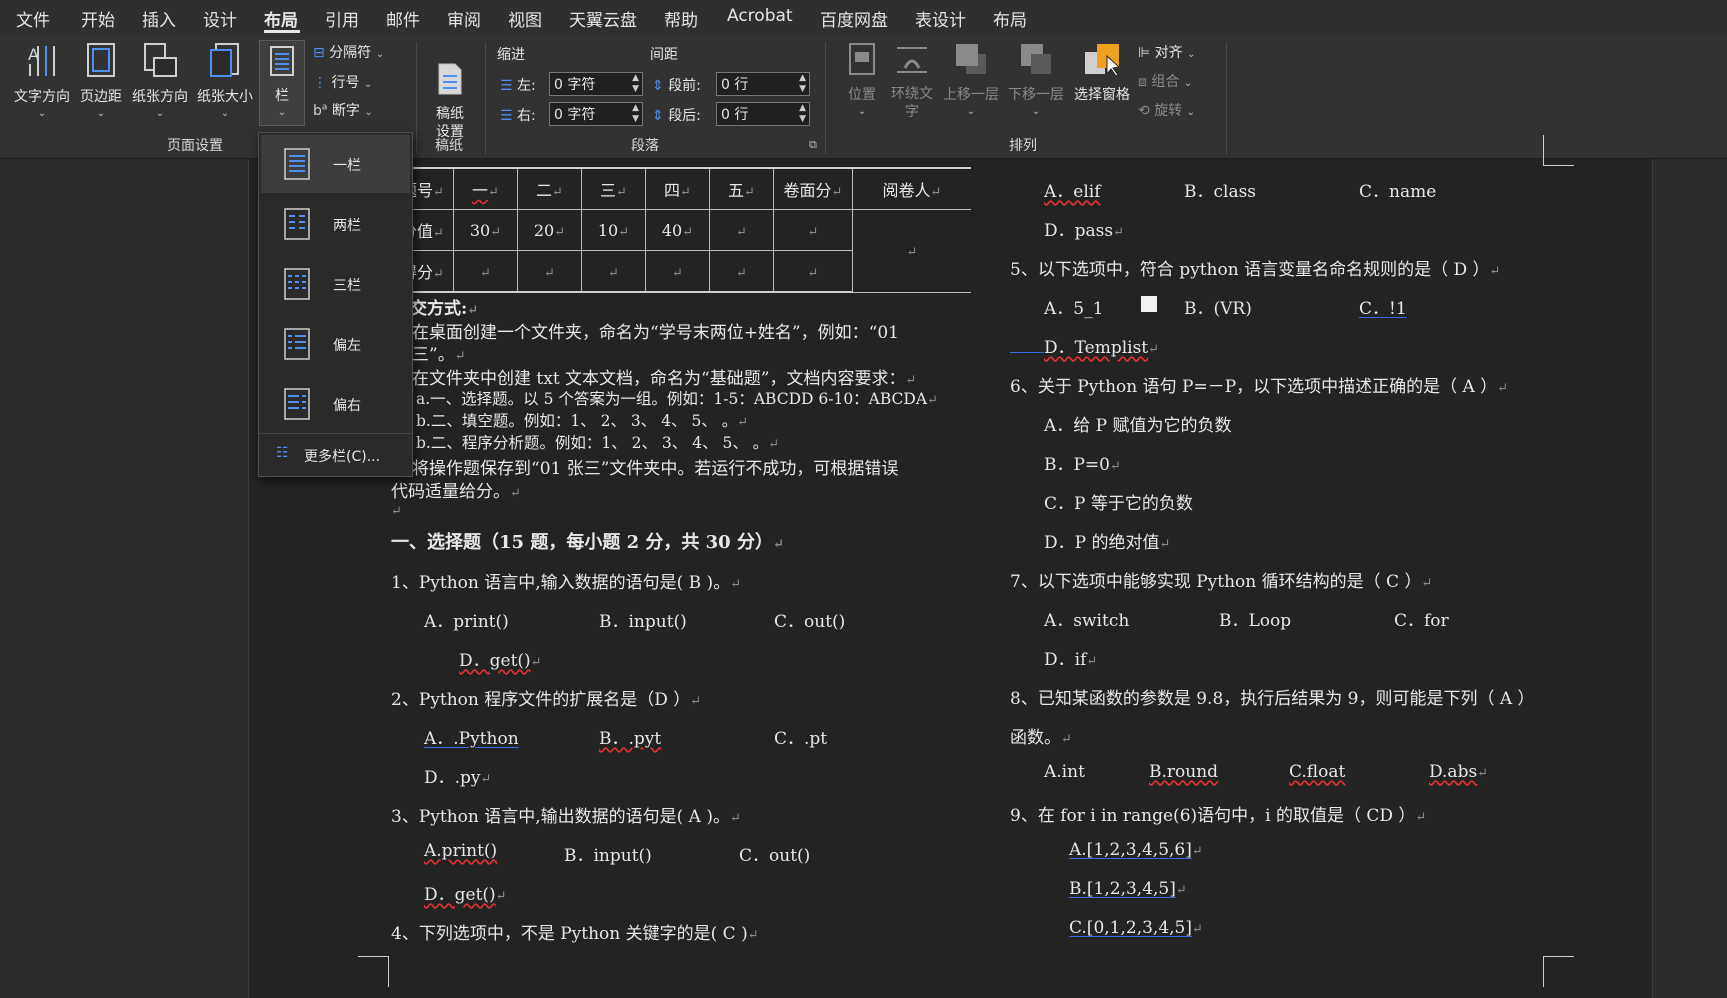 The image size is (1727, 998). I want to click on option: C.[0,1,2,3,4,5]↵, so click(1136, 928).